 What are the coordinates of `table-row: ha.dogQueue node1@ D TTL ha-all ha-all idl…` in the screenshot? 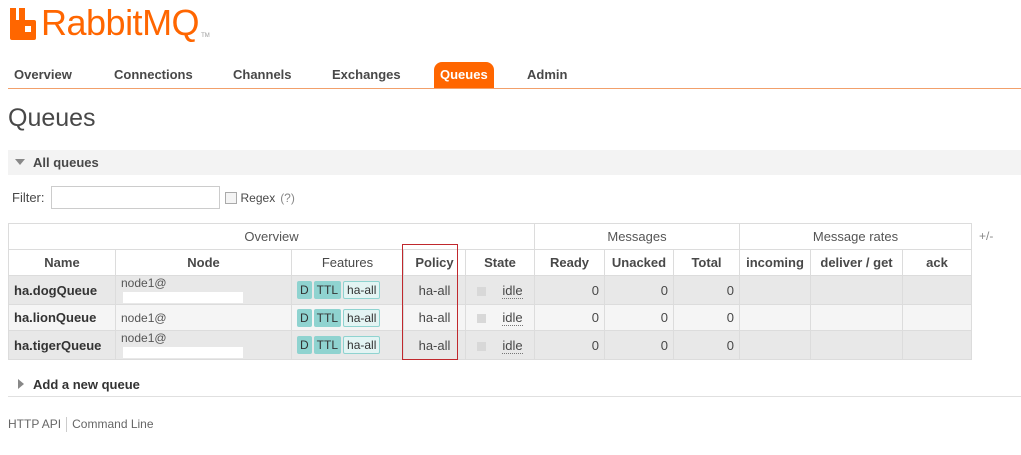 It's located at (490, 290).